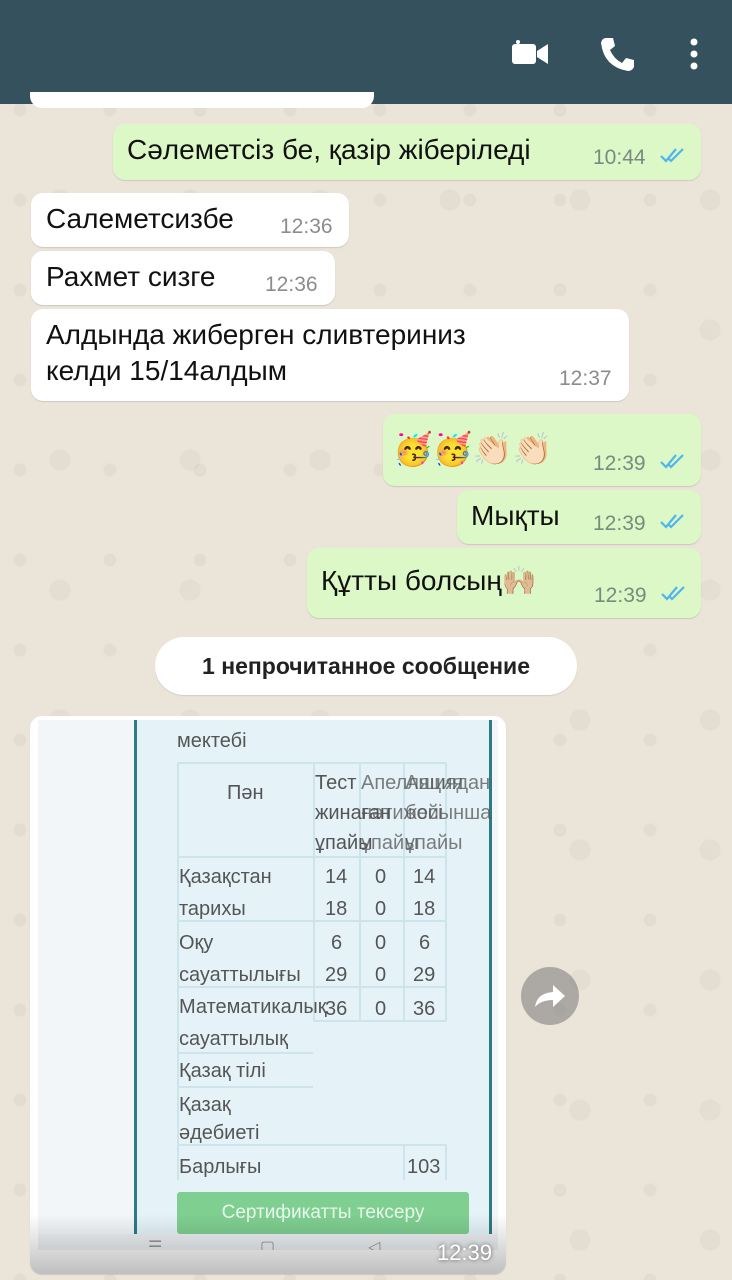  I want to click on message-outgoing: Құтты болсың🙌🏼 12:39, so click(504, 583).